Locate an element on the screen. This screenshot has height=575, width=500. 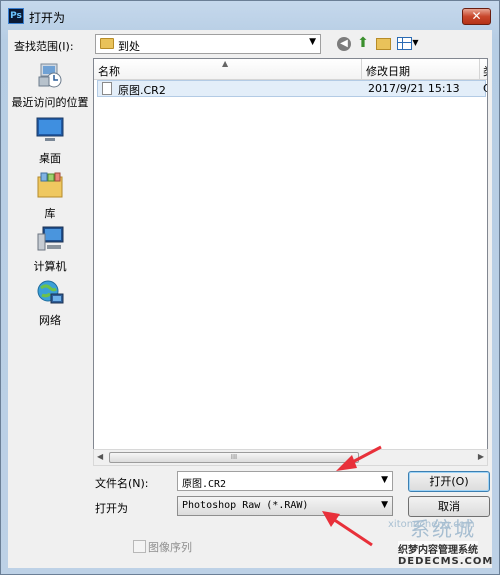
watermark: 系统城 xitongcheng.com 织梦内容管理系统 DEDECMS.COM is located at coordinates (444, 545).